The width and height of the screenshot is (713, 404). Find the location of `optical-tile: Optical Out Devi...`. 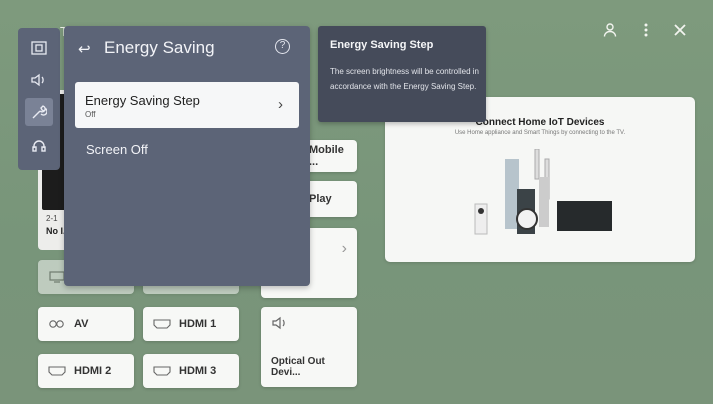

optical-tile: Optical Out Devi... is located at coordinates (309, 347).